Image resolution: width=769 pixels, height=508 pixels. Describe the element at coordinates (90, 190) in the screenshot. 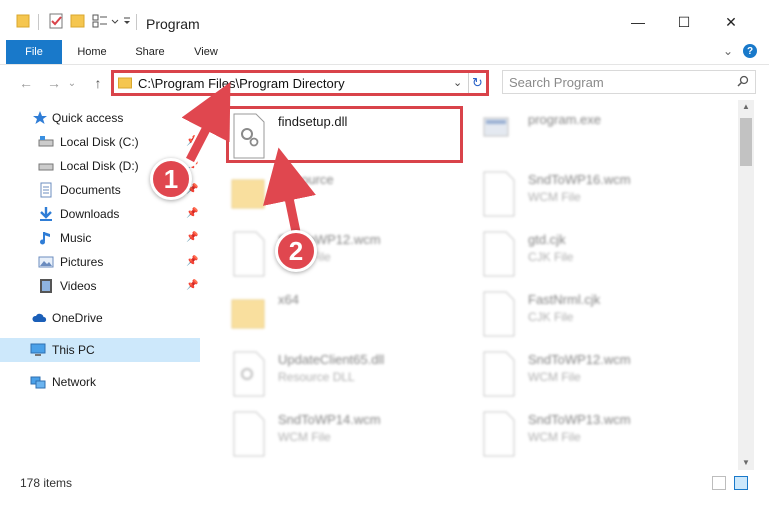

I see `sidebar-item-label: Documents` at that location.